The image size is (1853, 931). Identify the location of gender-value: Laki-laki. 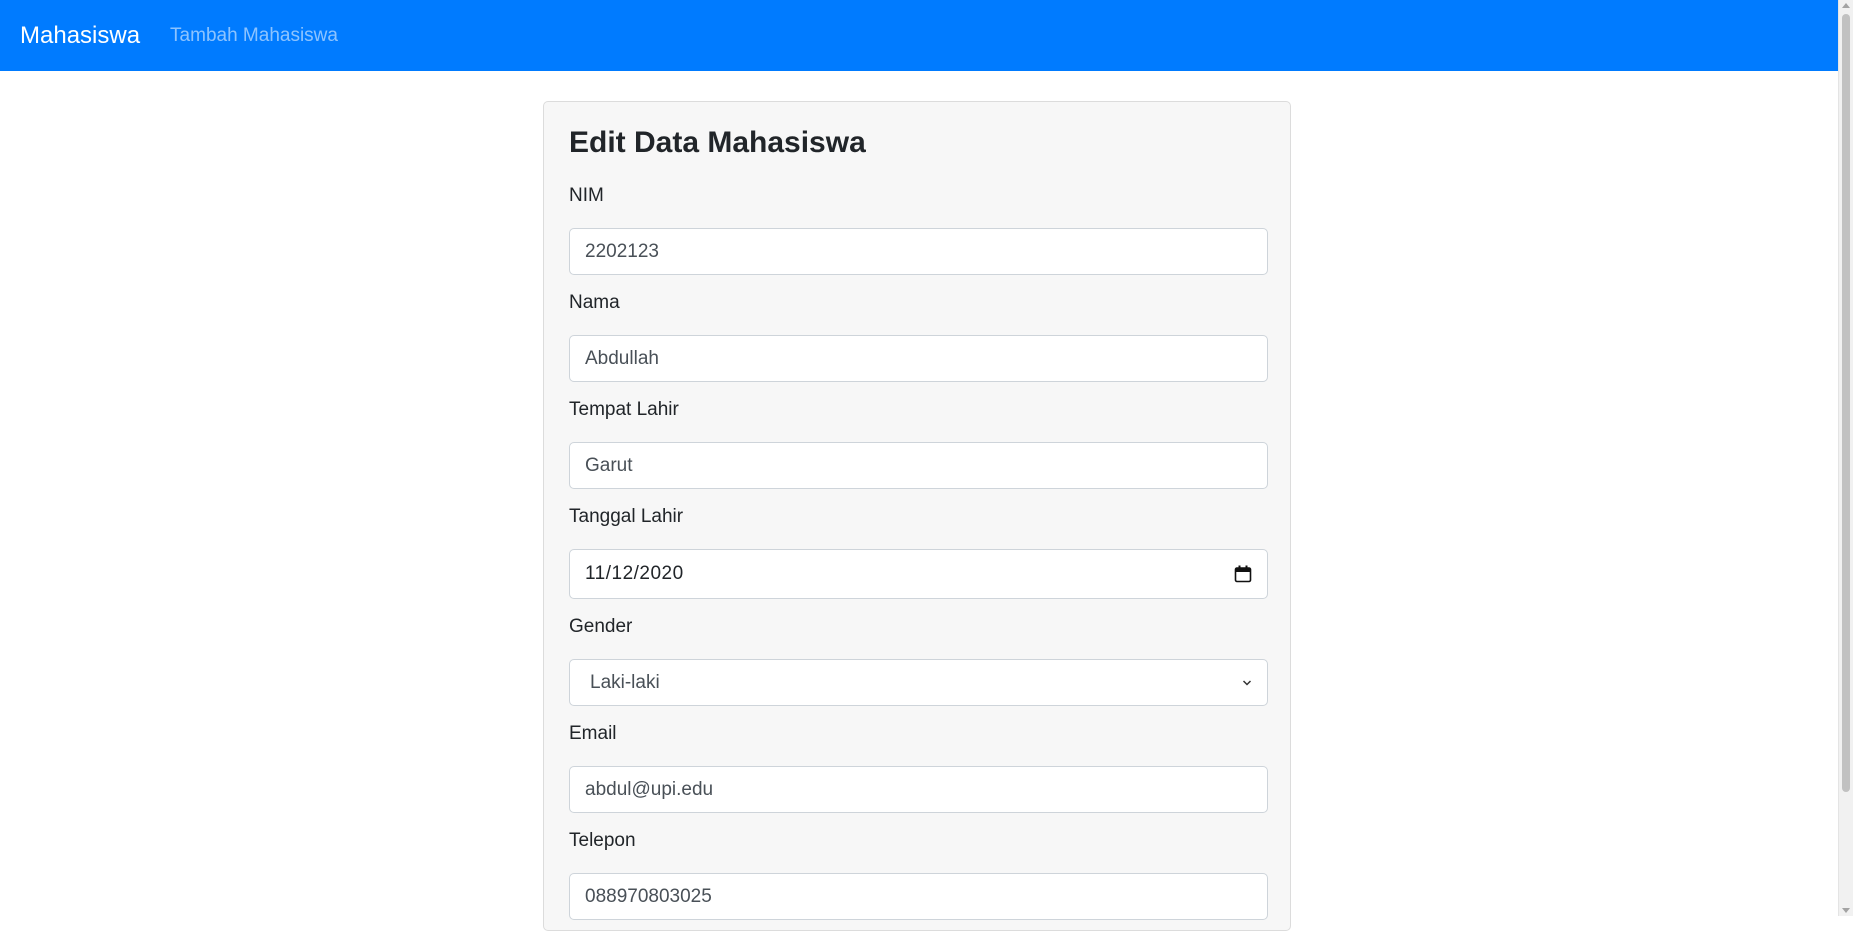
(625, 682).